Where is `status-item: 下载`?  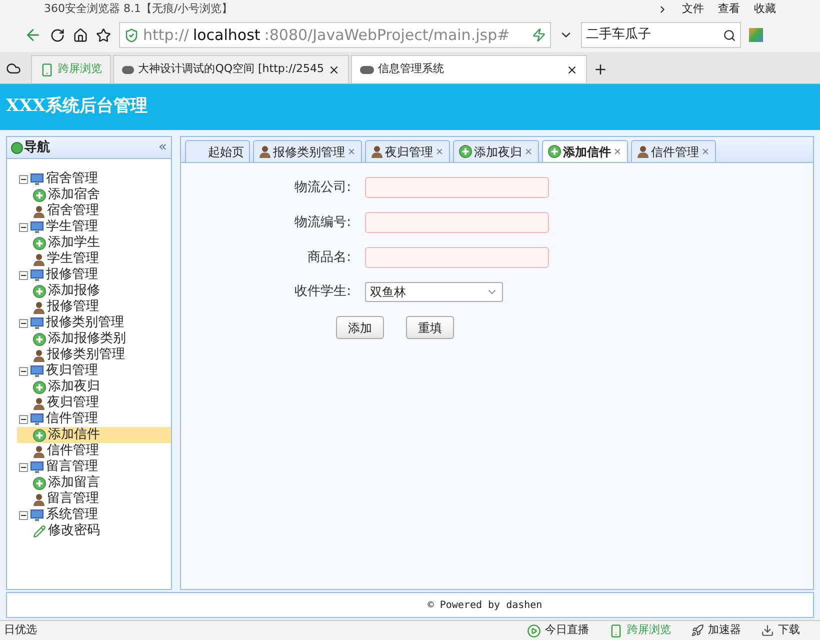
status-item: 下载 is located at coordinates (780, 630).